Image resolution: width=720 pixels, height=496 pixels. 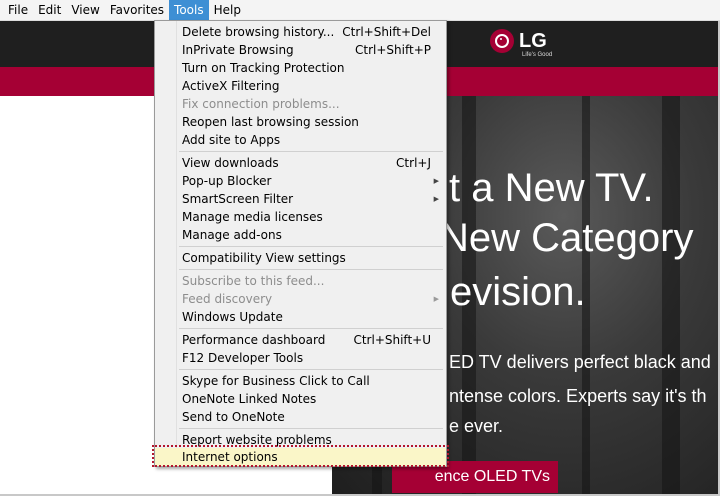 I want to click on menu-item-popup-blocker: Pop-up Blocker ▶, so click(x=300, y=181).